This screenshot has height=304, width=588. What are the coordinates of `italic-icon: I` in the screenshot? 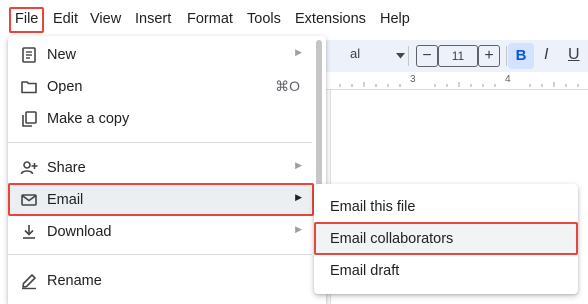 It's located at (546, 55).